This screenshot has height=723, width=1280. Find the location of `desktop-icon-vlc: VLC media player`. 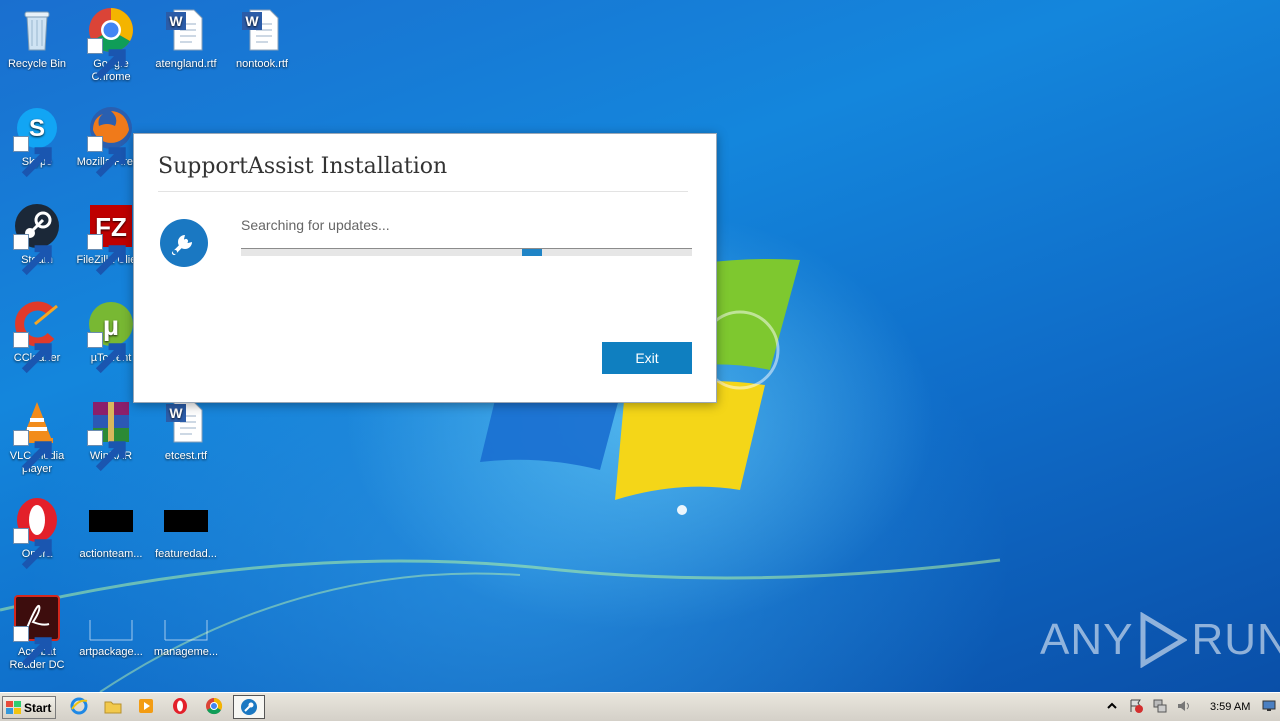

desktop-icon-vlc: VLC media player is located at coordinates (37, 437).